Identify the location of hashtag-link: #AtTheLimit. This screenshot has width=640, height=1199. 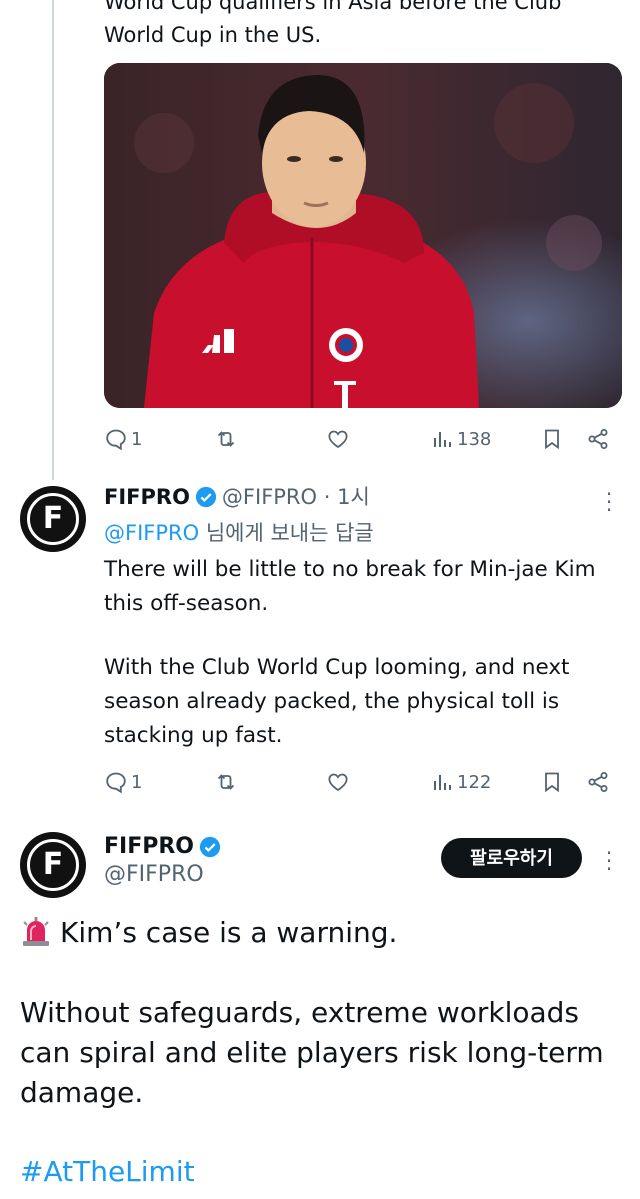
(320, 1172).